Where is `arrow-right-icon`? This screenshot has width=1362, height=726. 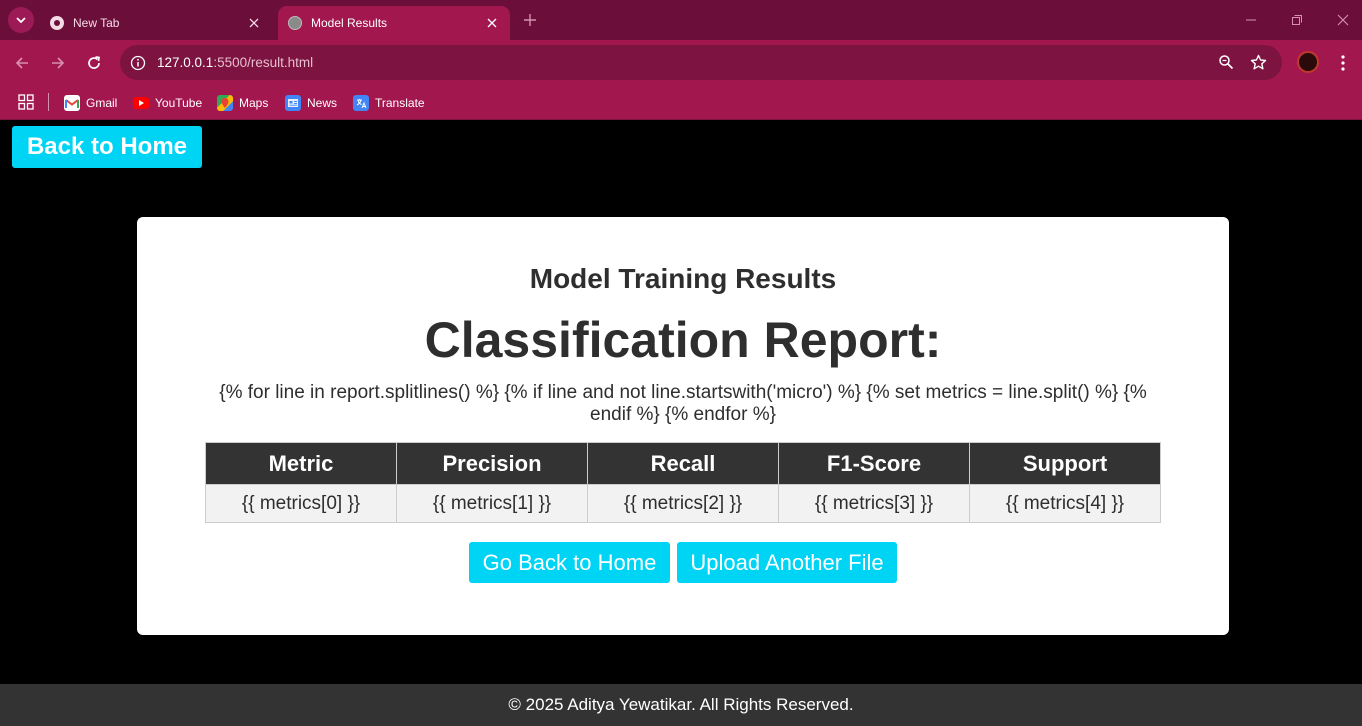
arrow-right-icon is located at coordinates (58, 63).